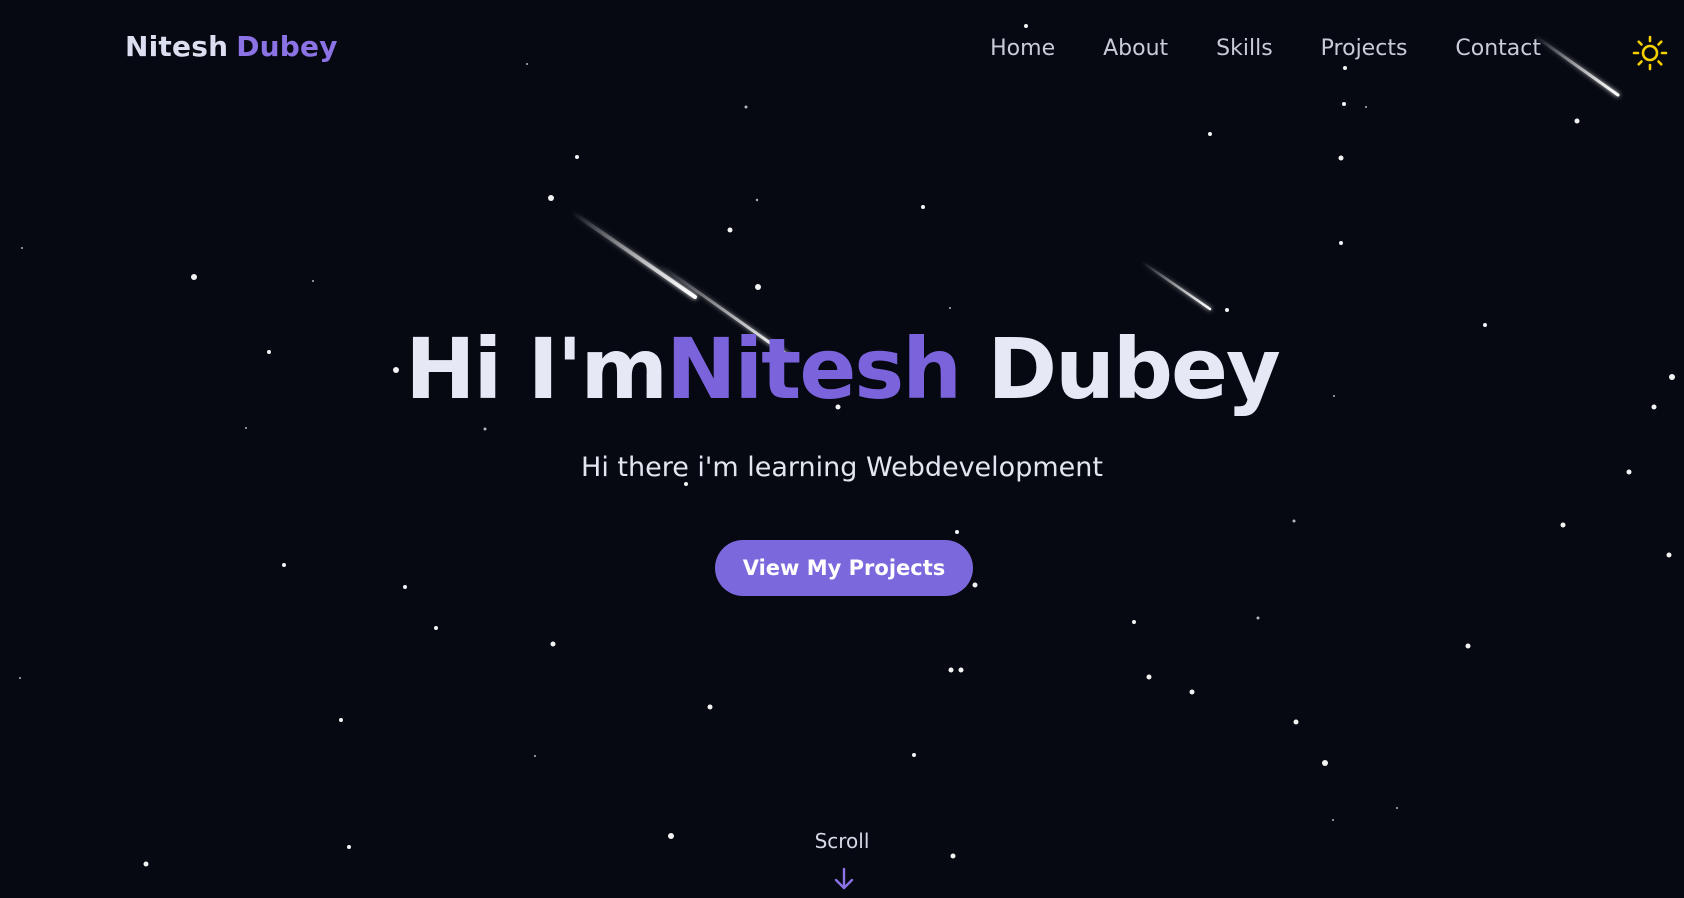  What do you see at coordinates (536, 369) in the screenshot?
I see `hero-heading-prefix: Hi I'm` at bounding box center [536, 369].